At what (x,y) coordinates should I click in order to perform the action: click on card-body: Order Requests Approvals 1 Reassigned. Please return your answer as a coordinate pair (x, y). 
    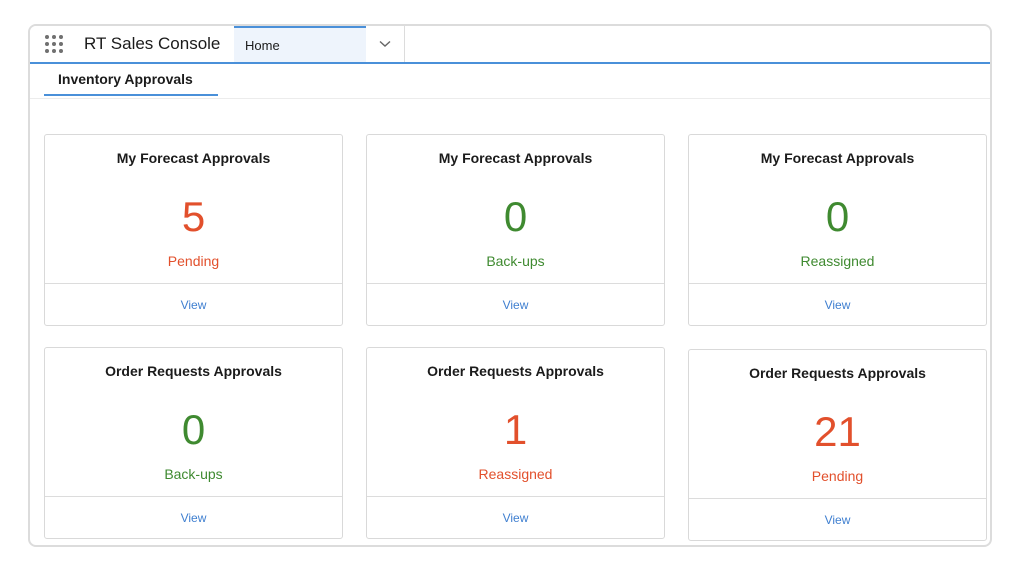
    Looking at the image, I should click on (515, 422).